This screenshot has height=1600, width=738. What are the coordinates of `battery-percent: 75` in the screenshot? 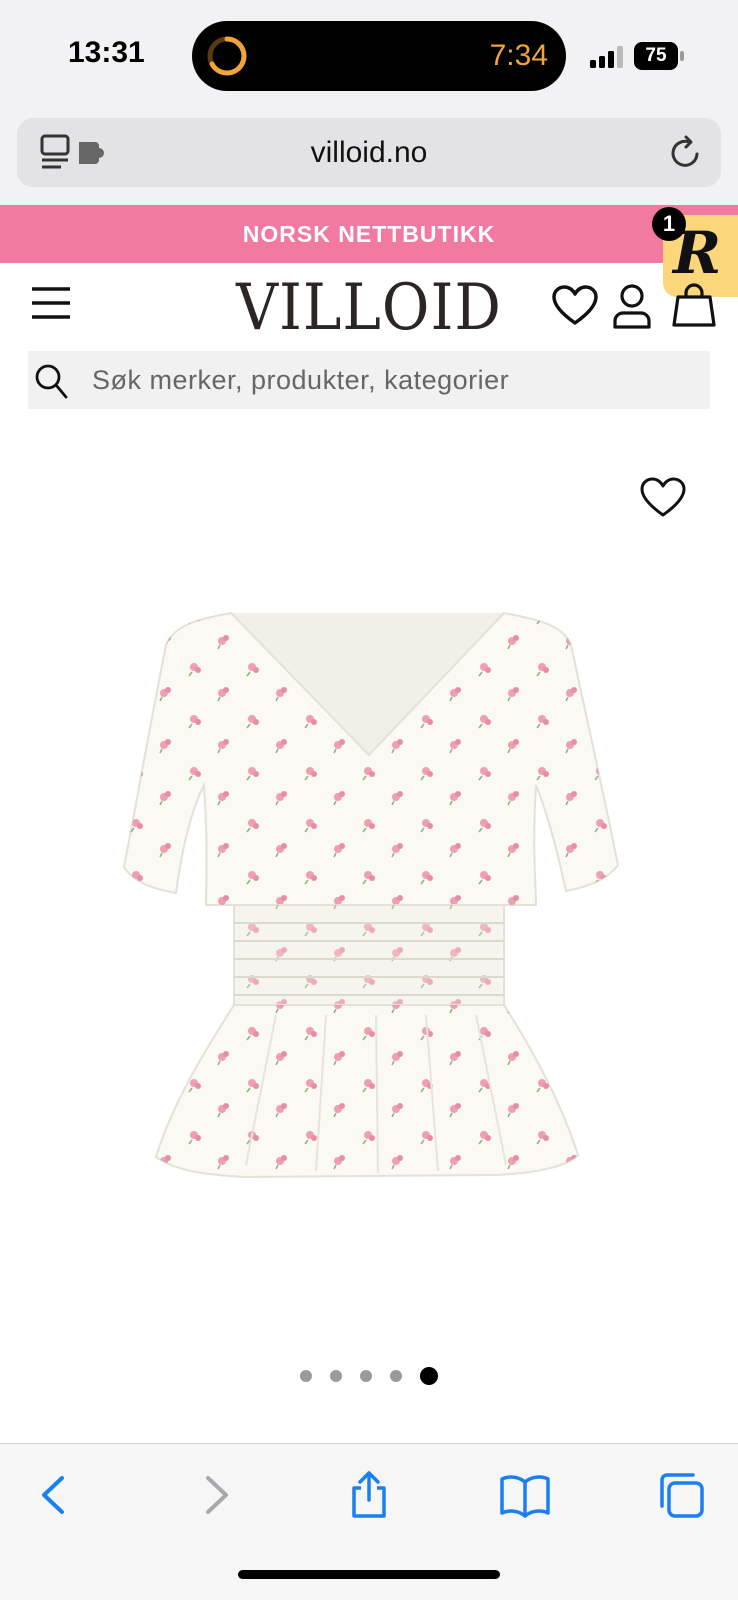 It's located at (656, 55).